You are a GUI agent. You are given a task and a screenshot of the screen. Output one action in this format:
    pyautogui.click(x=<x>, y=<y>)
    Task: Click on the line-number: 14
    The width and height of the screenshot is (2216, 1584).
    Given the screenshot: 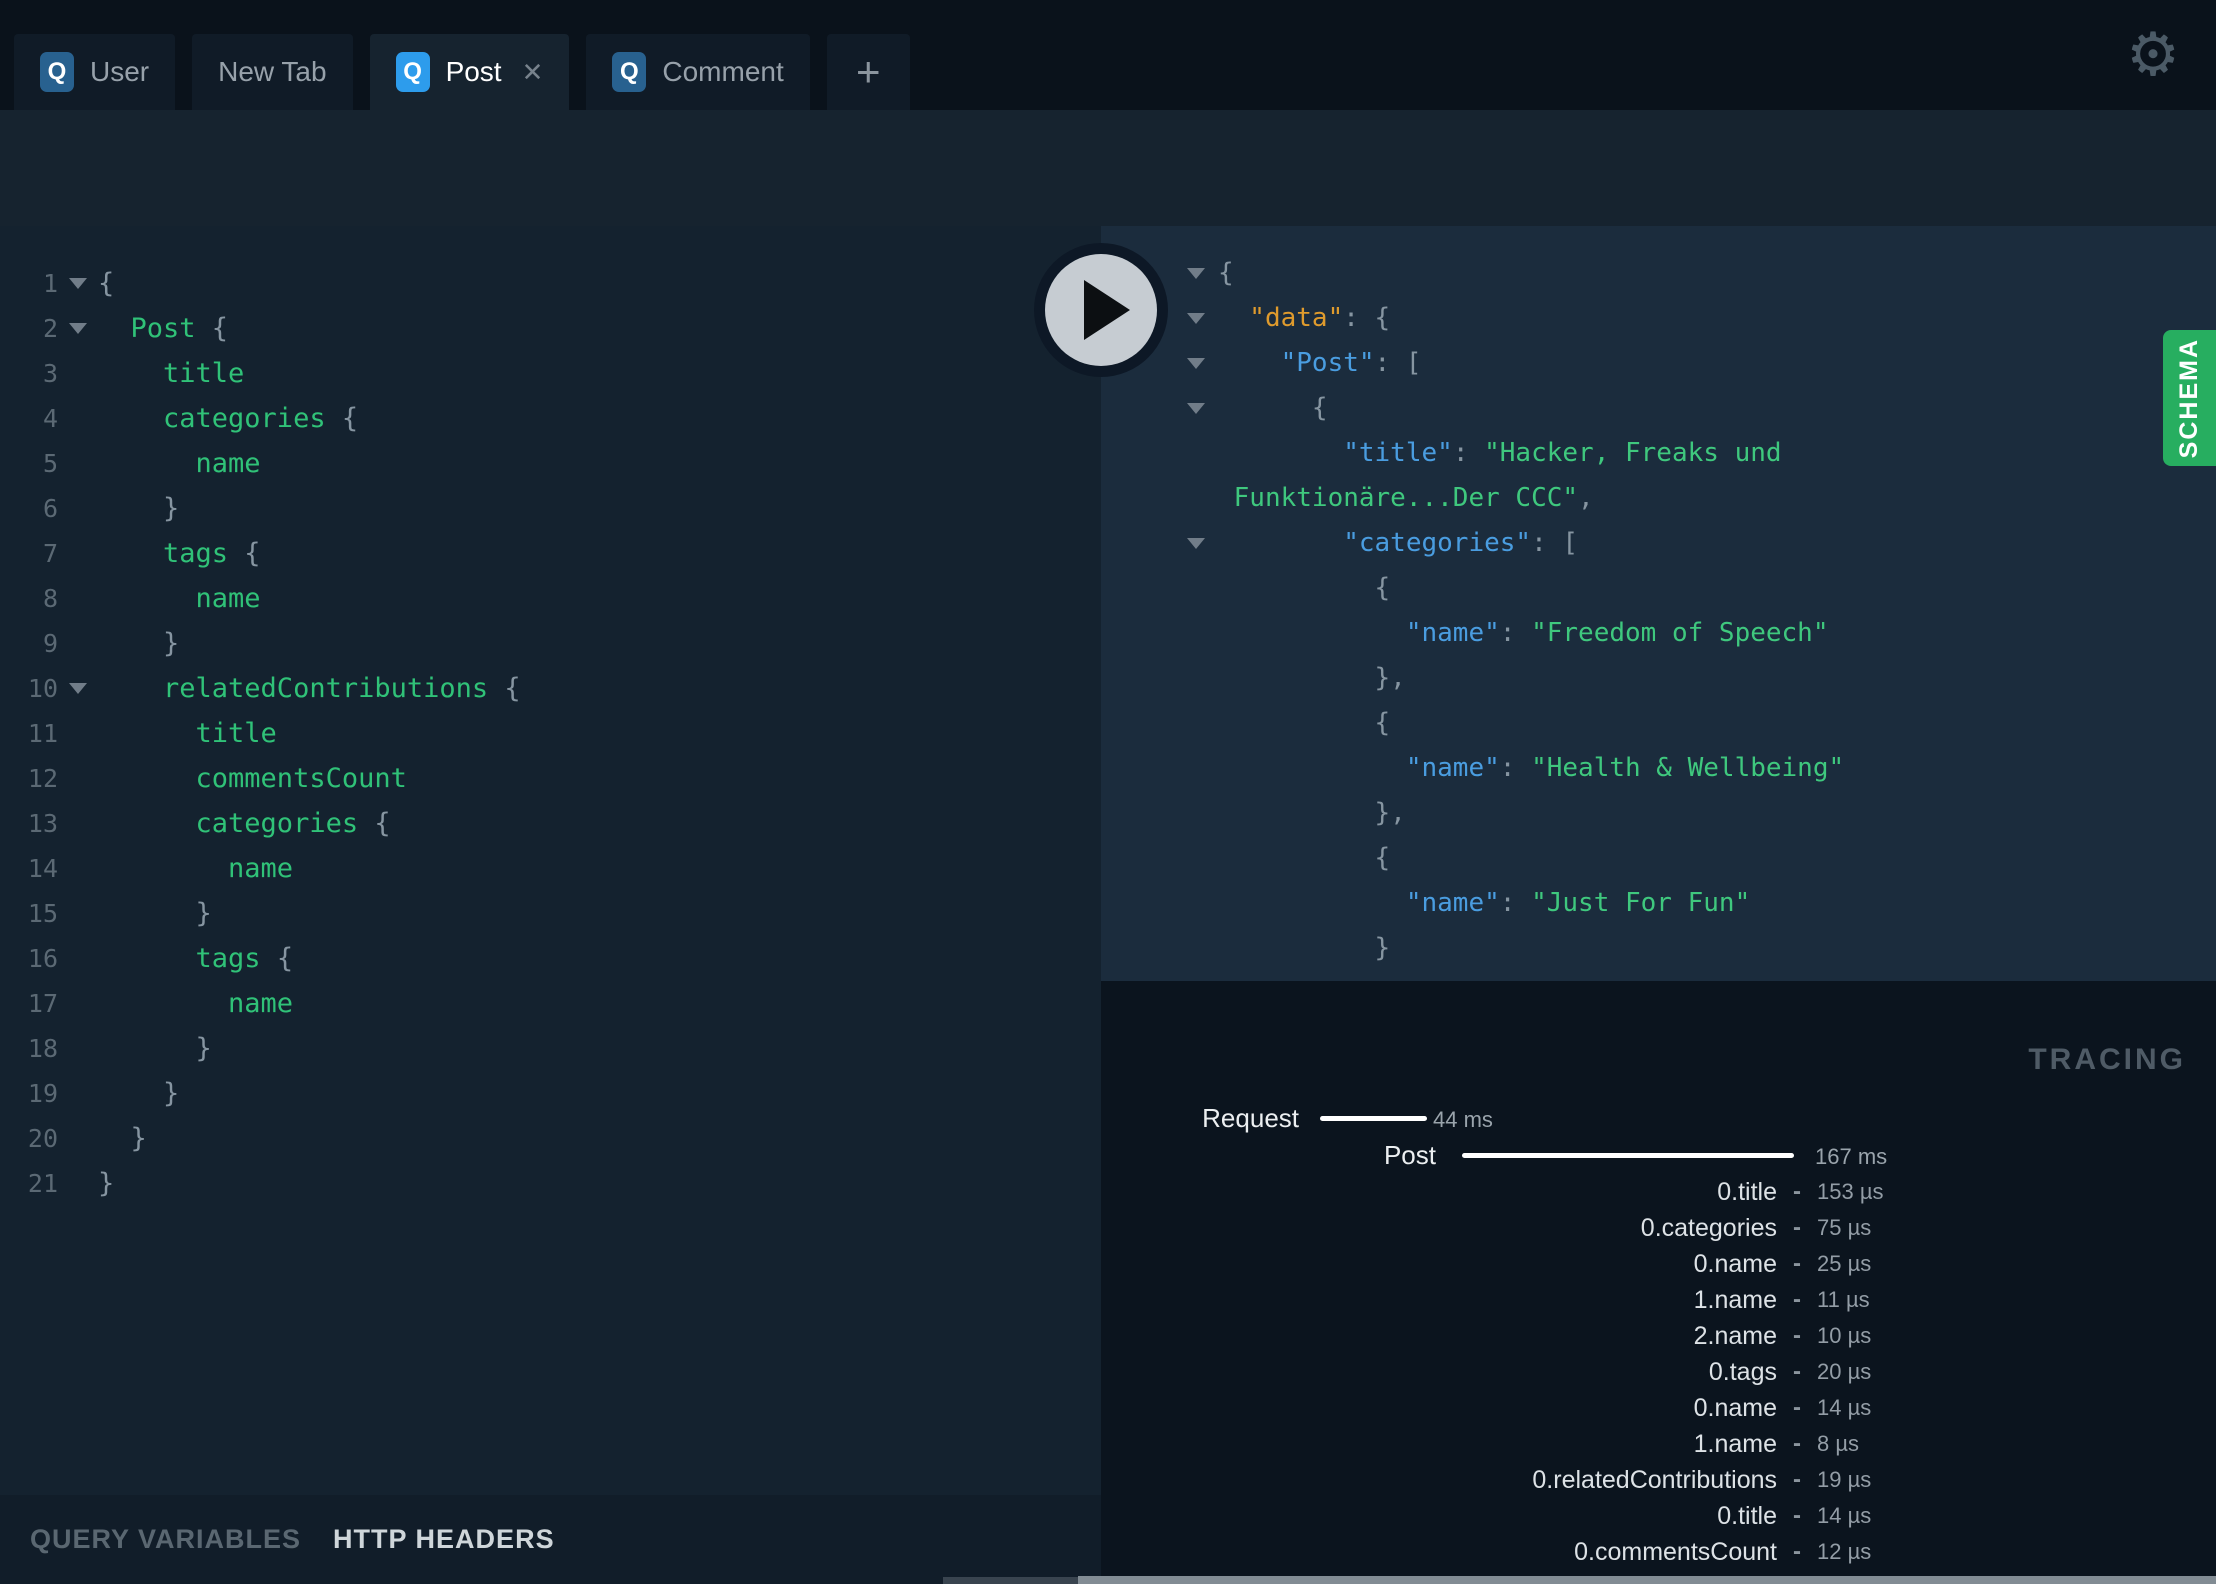 What is the action you would take?
    pyautogui.click(x=42, y=868)
    